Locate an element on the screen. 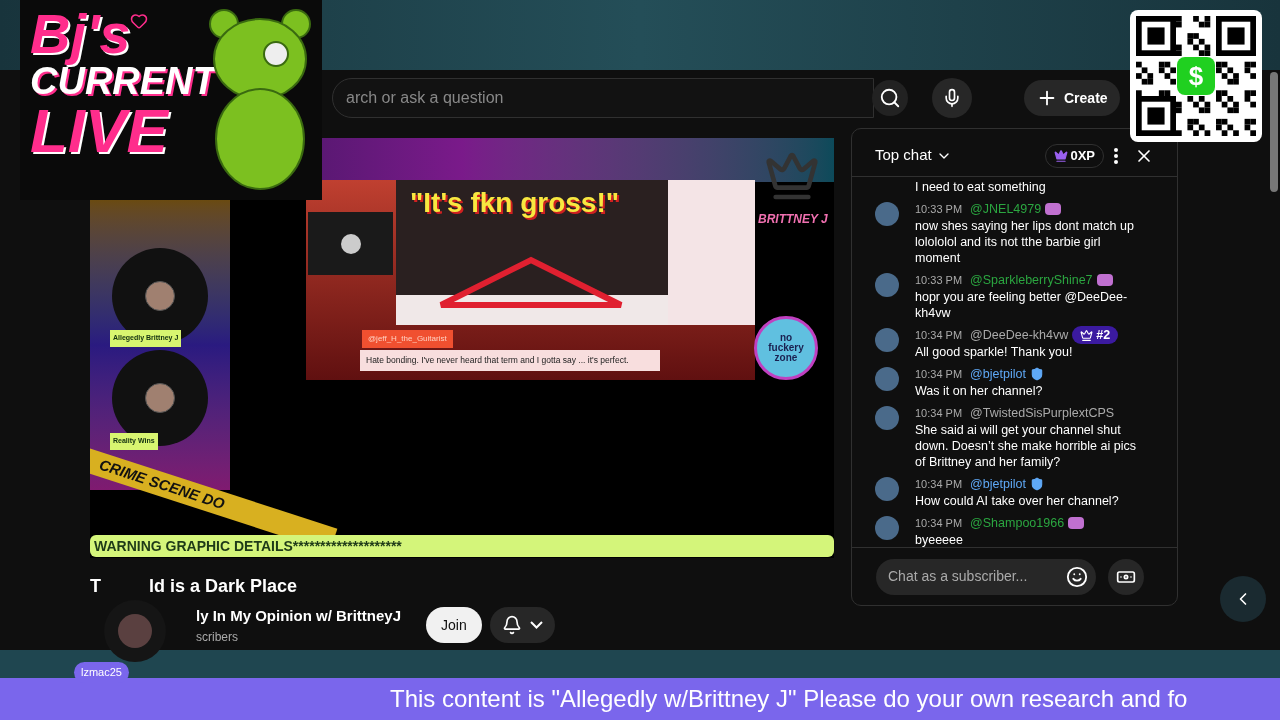 Image resolution: width=1280 pixels, height=720 pixels. microphone-button is located at coordinates (952, 98).